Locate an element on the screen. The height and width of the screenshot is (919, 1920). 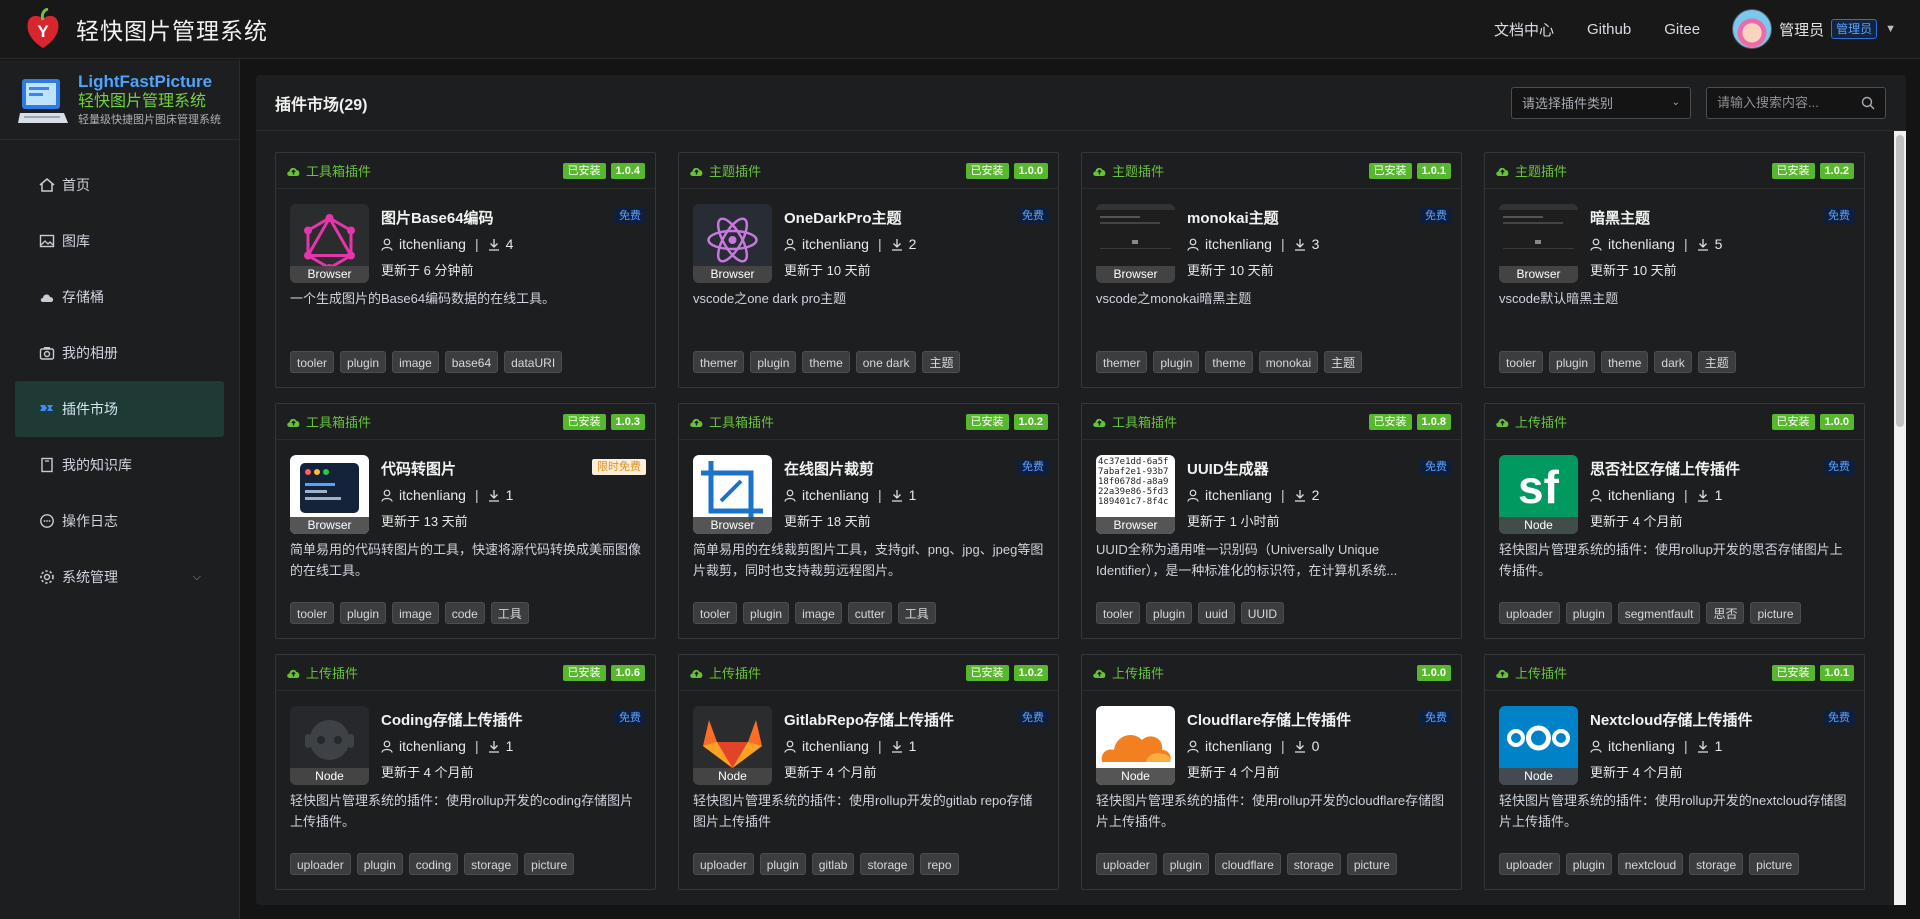
keyword-tag: cutter is located at coordinates (869, 613).